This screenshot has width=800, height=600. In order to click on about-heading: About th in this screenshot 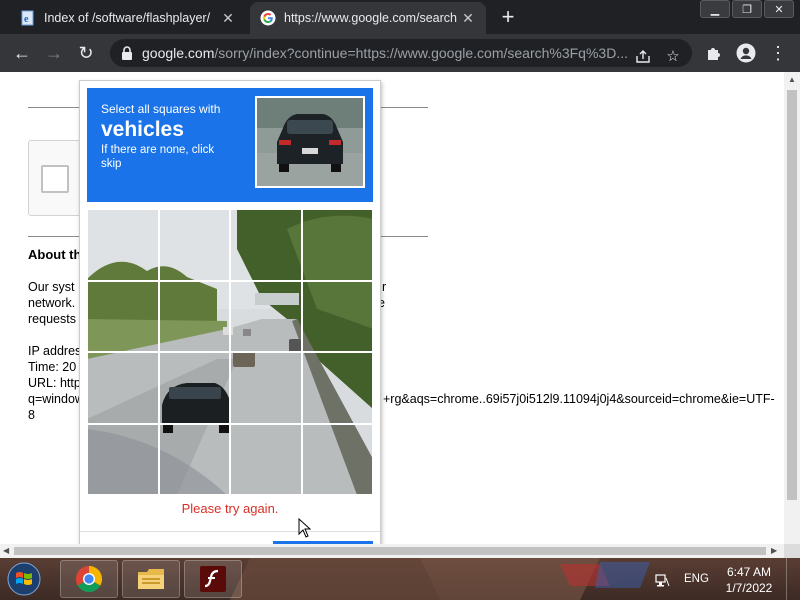, I will do `click(55, 254)`.